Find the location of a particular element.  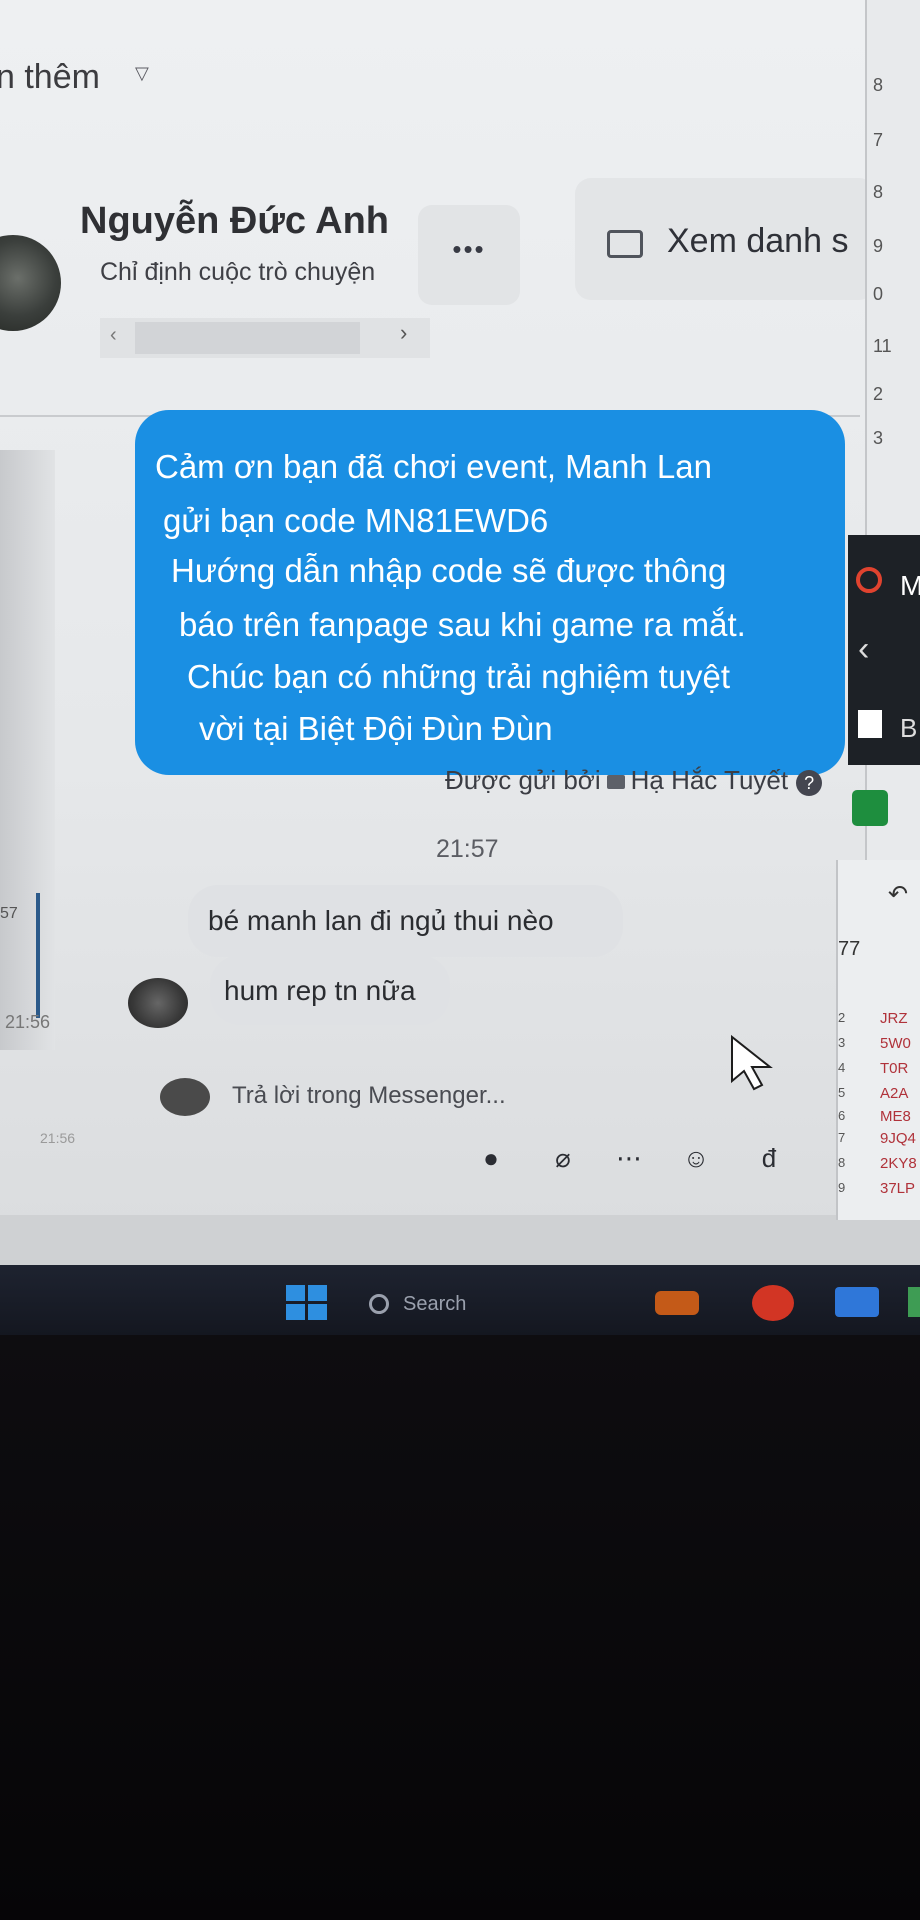

message-line: Chúc bạn có những trải nghiệm tuyệt is located at coordinates (459, 676).